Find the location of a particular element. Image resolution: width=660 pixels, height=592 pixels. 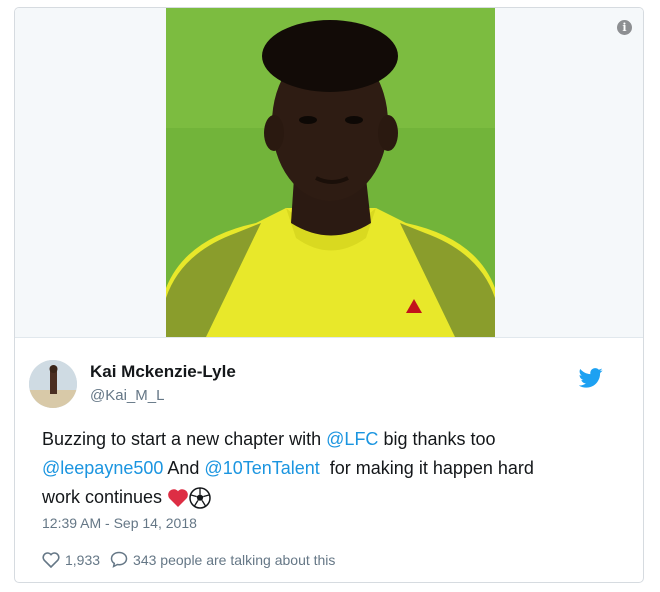

tweet-text-part: And is located at coordinates (184, 468).